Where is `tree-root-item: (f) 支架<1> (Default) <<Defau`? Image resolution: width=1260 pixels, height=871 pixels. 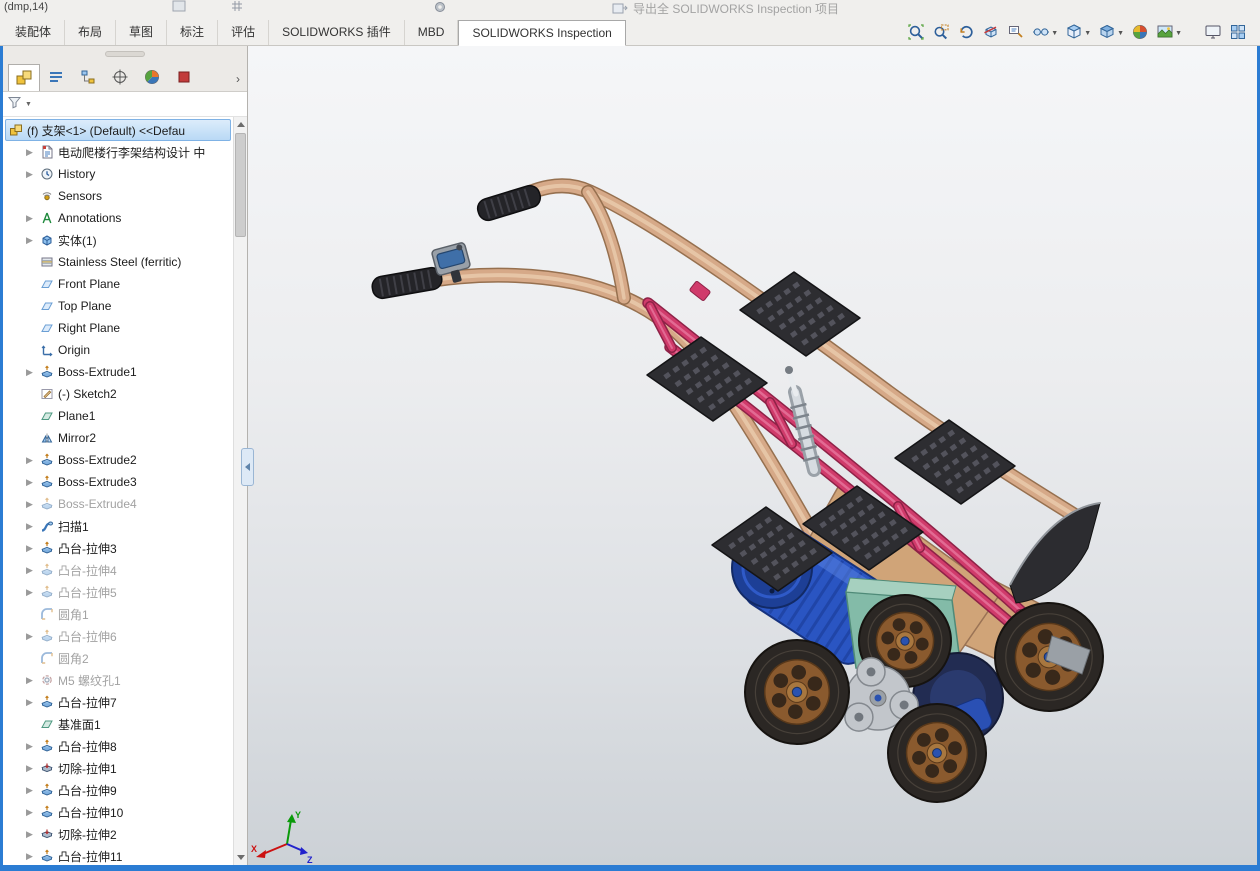 tree-root-item: (f) 支架<1> (Default) <<Defau is located at coordinates (118, 130).